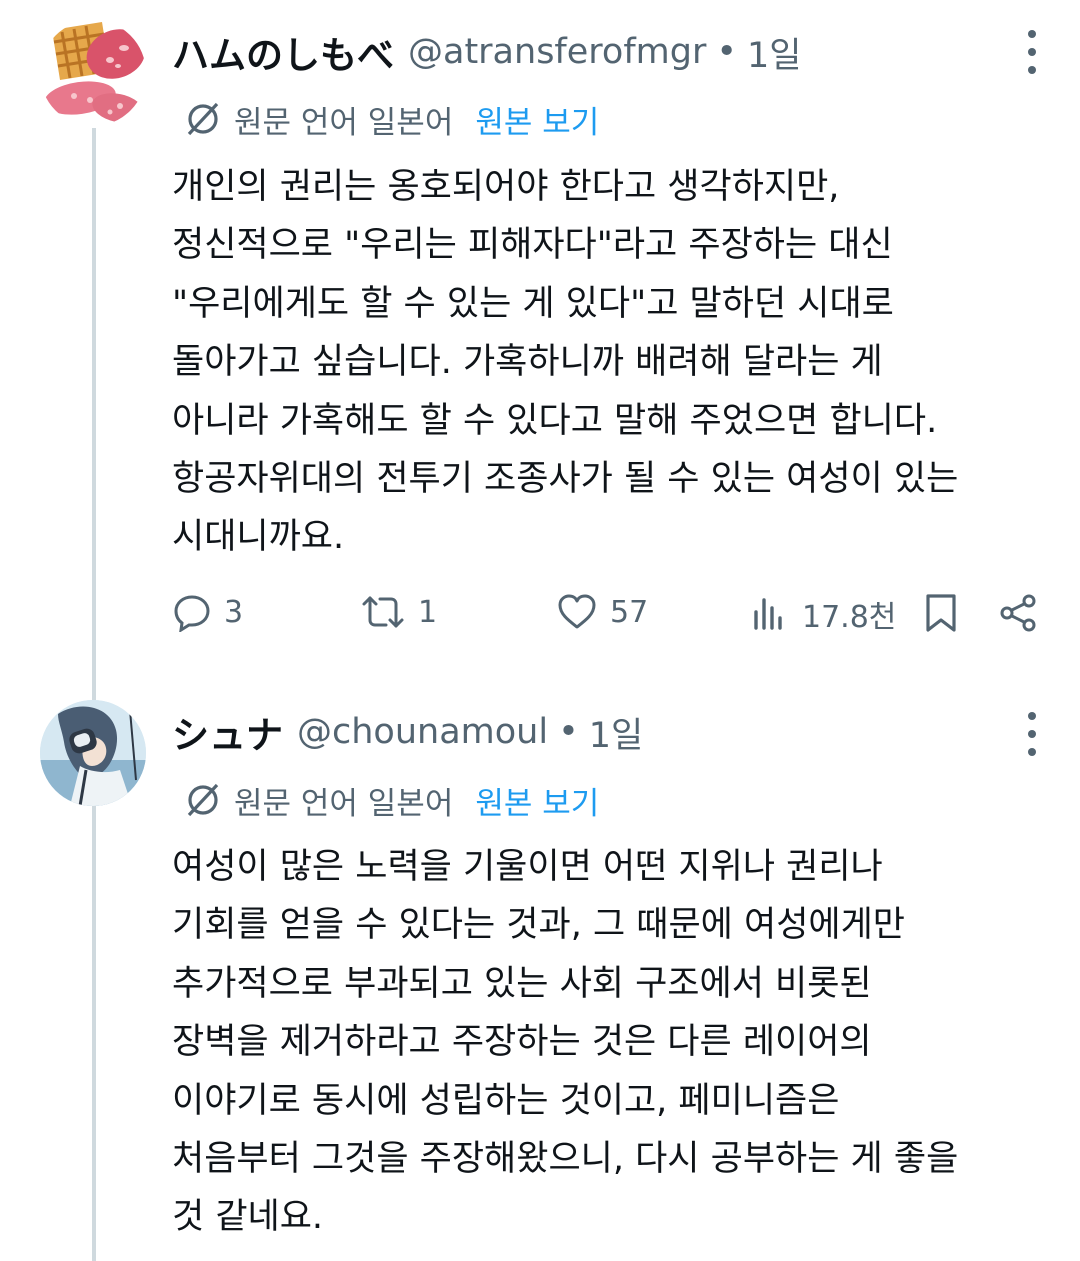  Describe the element at coordinates (258, 537) in the screenshot. I see `post-text-line: 시대니까요.` at that location.